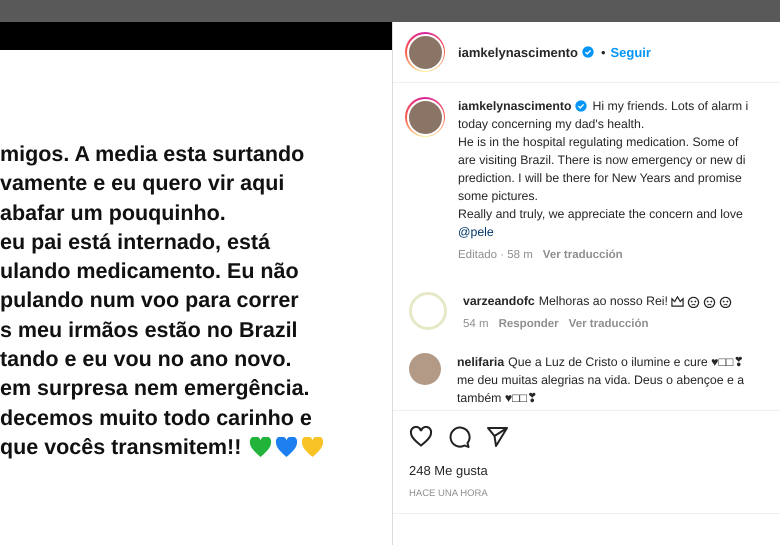  What do you see at coordinates (551, 124) in the screenshot?
I see `caption-text: today concerning my dad's health.` at bounding box center [551, 124].